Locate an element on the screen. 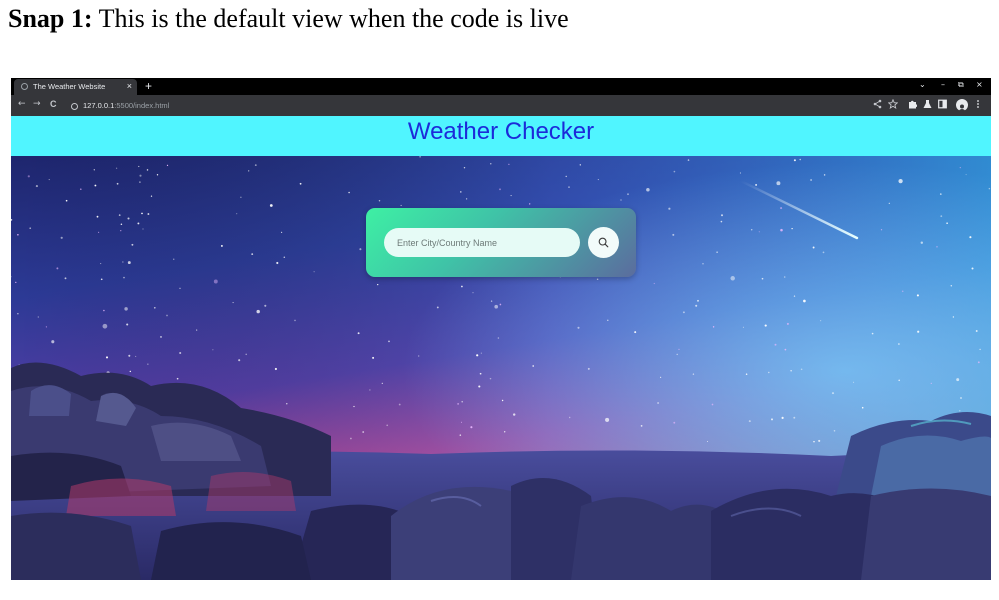 This screenshot has height=600, width=999. search-input is located at coordinates (482, 242).